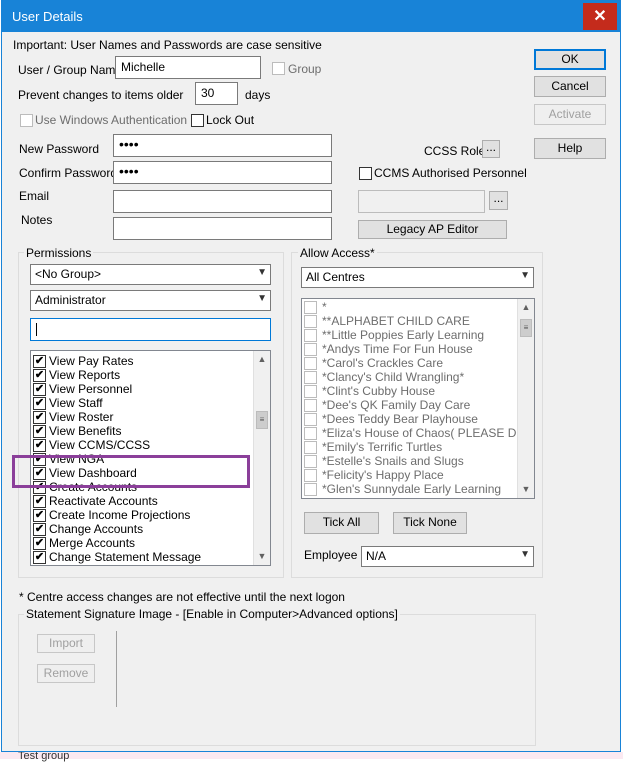 This screenshot has width=623, height=762. I want to click on permission-group-value: <No Group>, so click(68, 274).